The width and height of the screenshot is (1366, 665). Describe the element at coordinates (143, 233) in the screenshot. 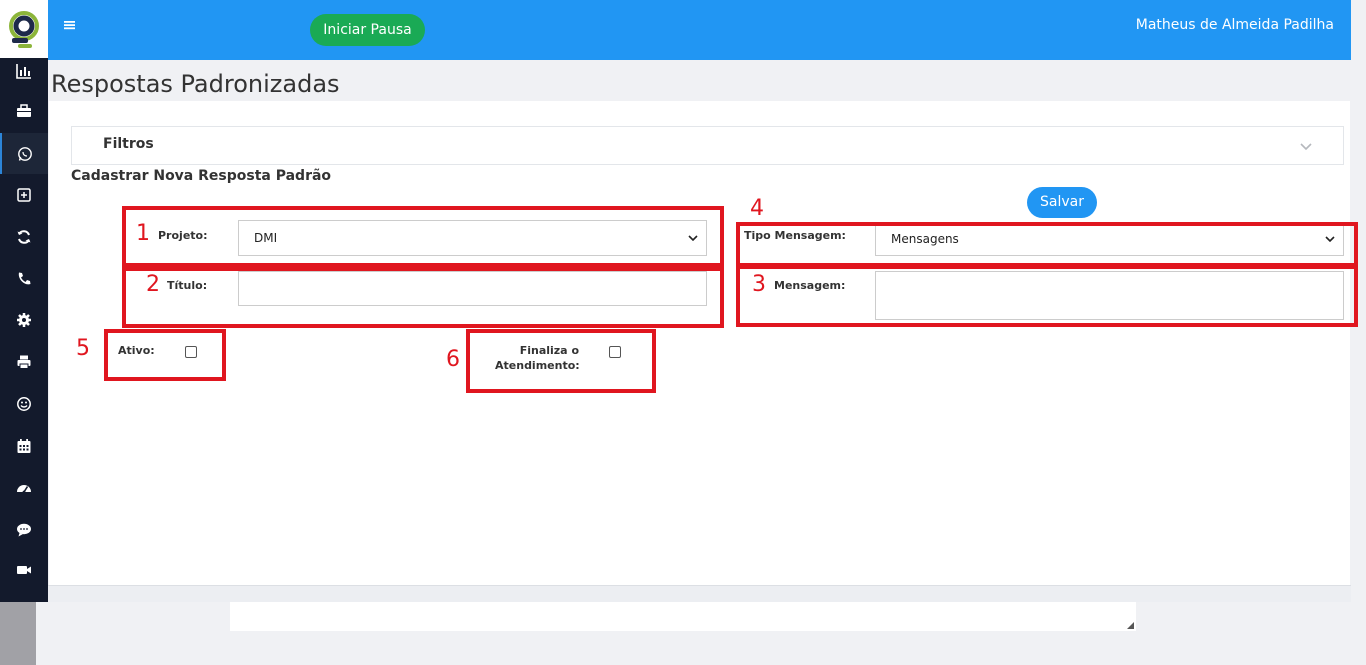

I see `annotation-number-1: 1` at that location.